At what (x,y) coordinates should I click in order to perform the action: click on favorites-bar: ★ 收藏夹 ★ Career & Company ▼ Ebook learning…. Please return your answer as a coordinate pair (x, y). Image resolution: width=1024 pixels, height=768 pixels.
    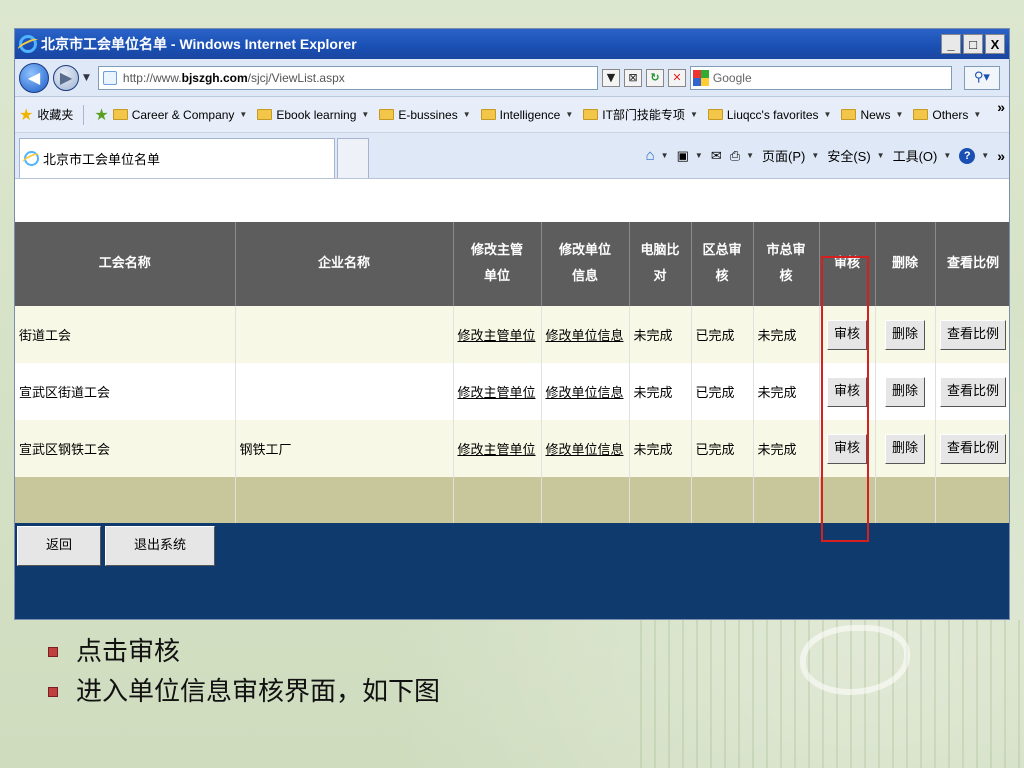
    Looking at the image, I should click on (512, 115).